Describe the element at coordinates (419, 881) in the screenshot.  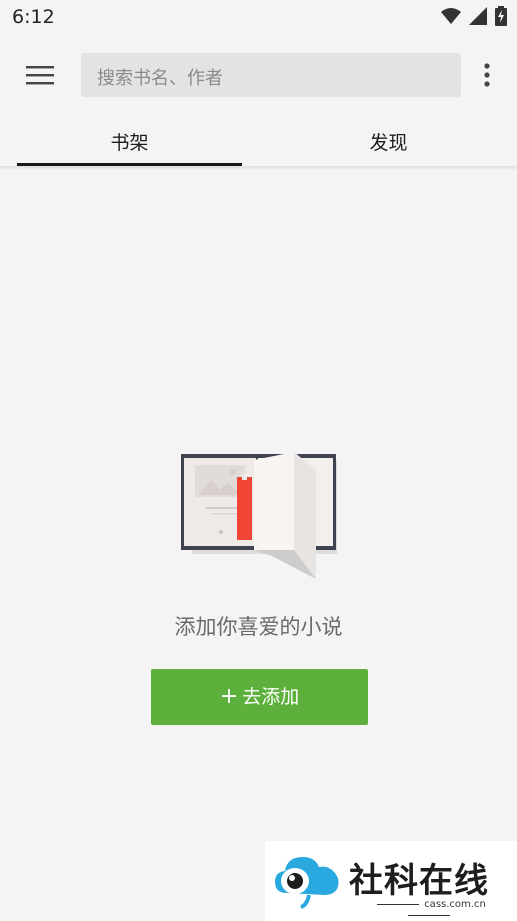
I see `watermark-text: 社科在线` at that location.